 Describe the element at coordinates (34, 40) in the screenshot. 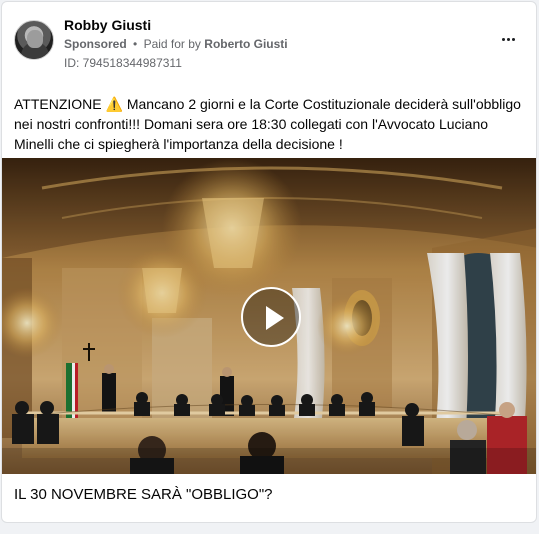

I see `author-avatar` at that location.